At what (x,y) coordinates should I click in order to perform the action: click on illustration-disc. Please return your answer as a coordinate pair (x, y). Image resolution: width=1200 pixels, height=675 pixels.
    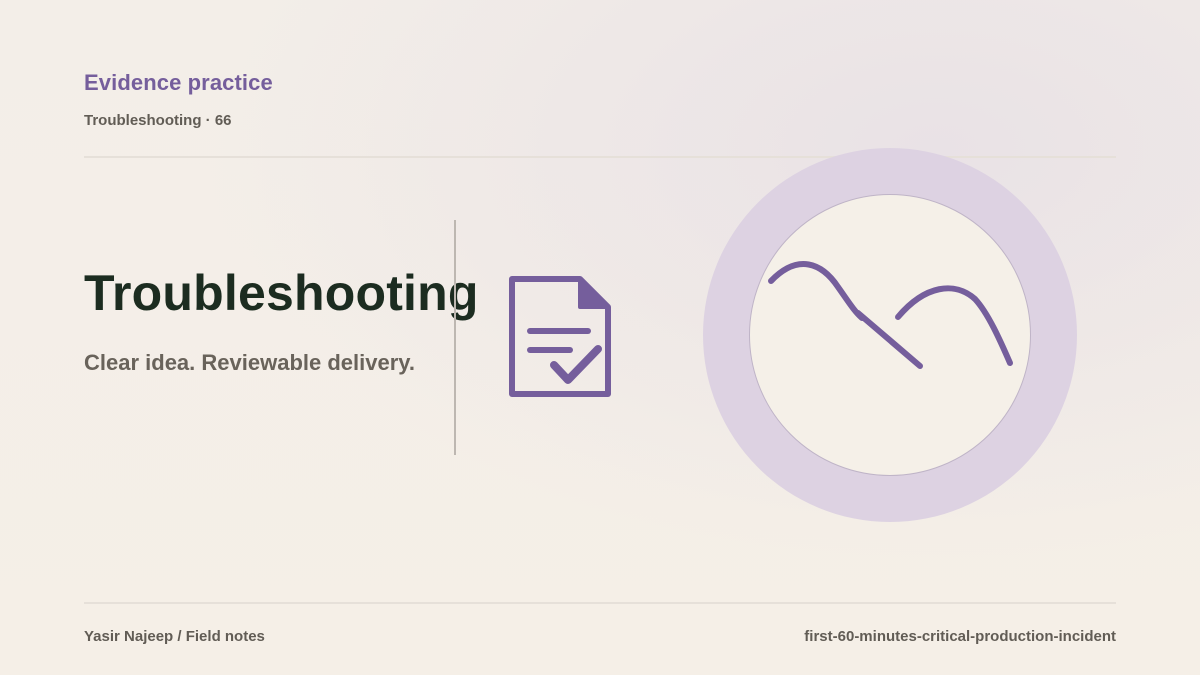
    Looking at the image, I should click on (890, 335).